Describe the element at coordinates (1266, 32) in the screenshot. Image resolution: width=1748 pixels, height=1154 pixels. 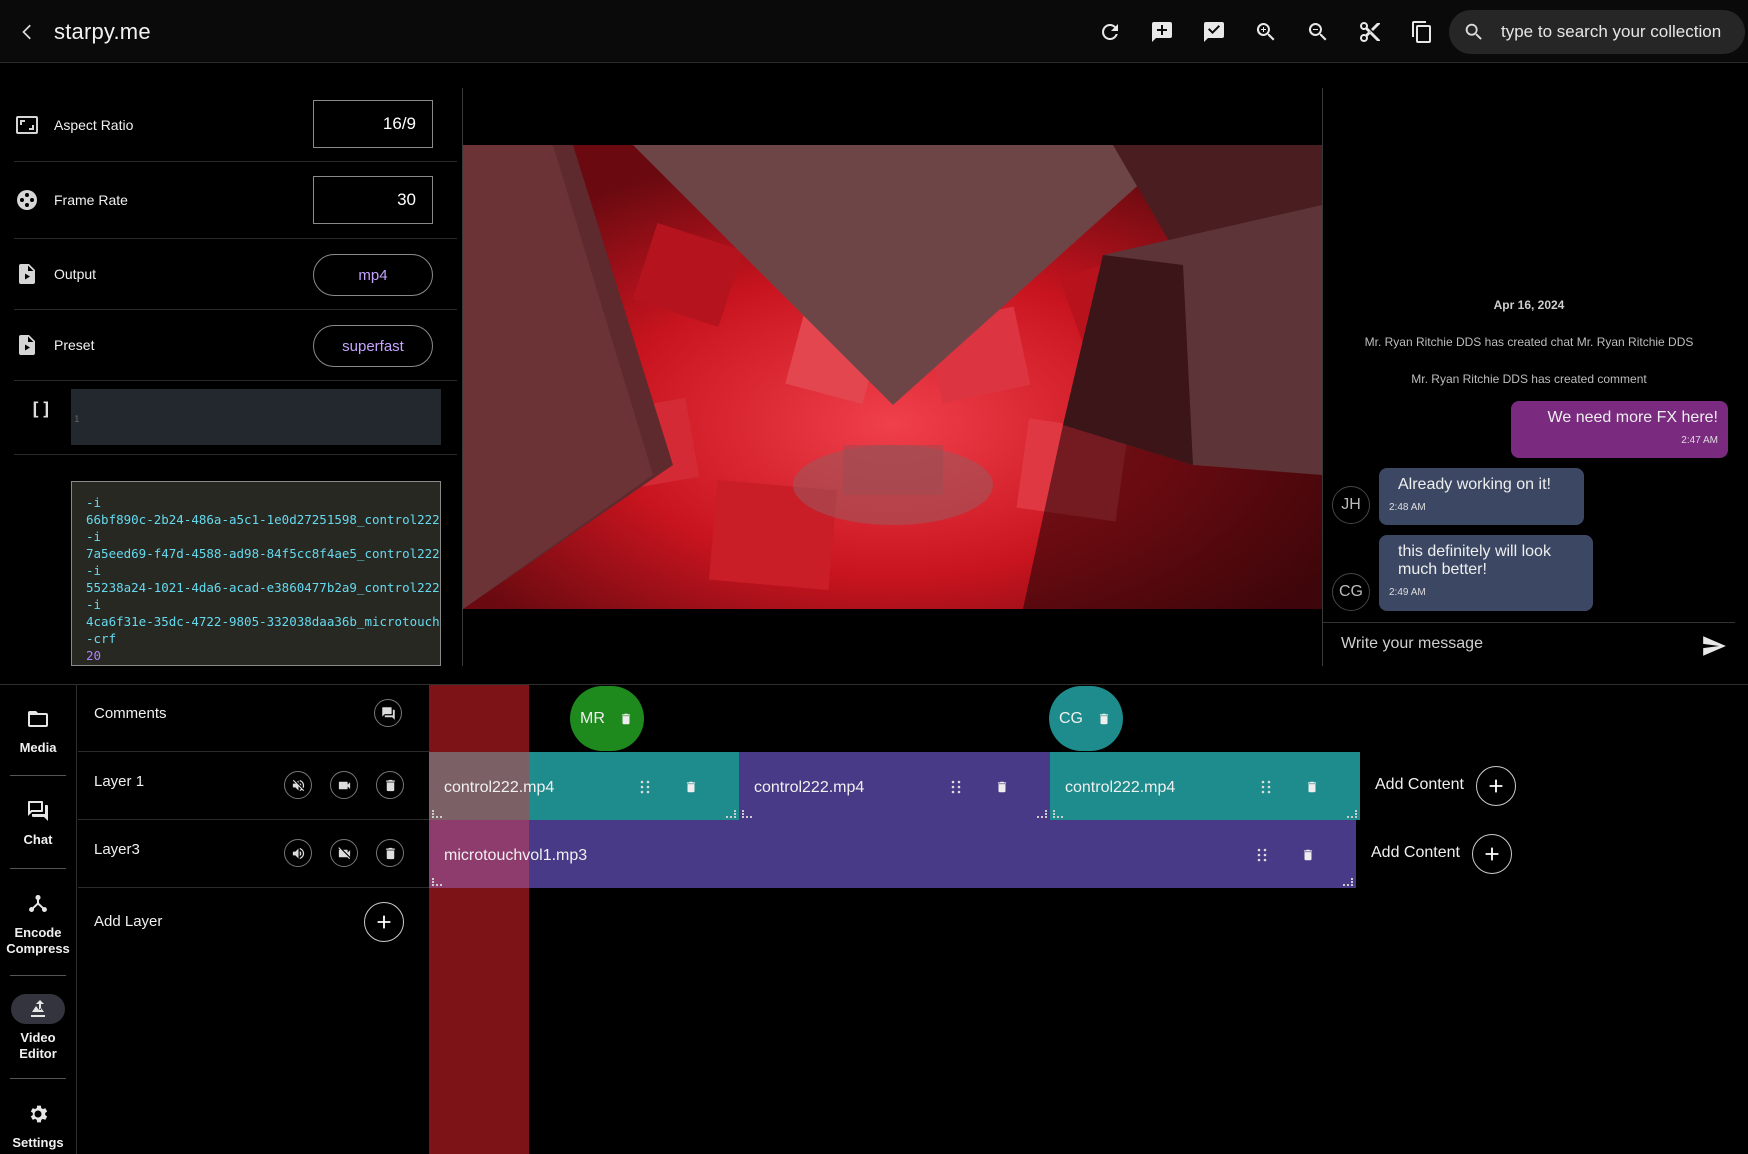
I see `zoom-in-button` at that location.